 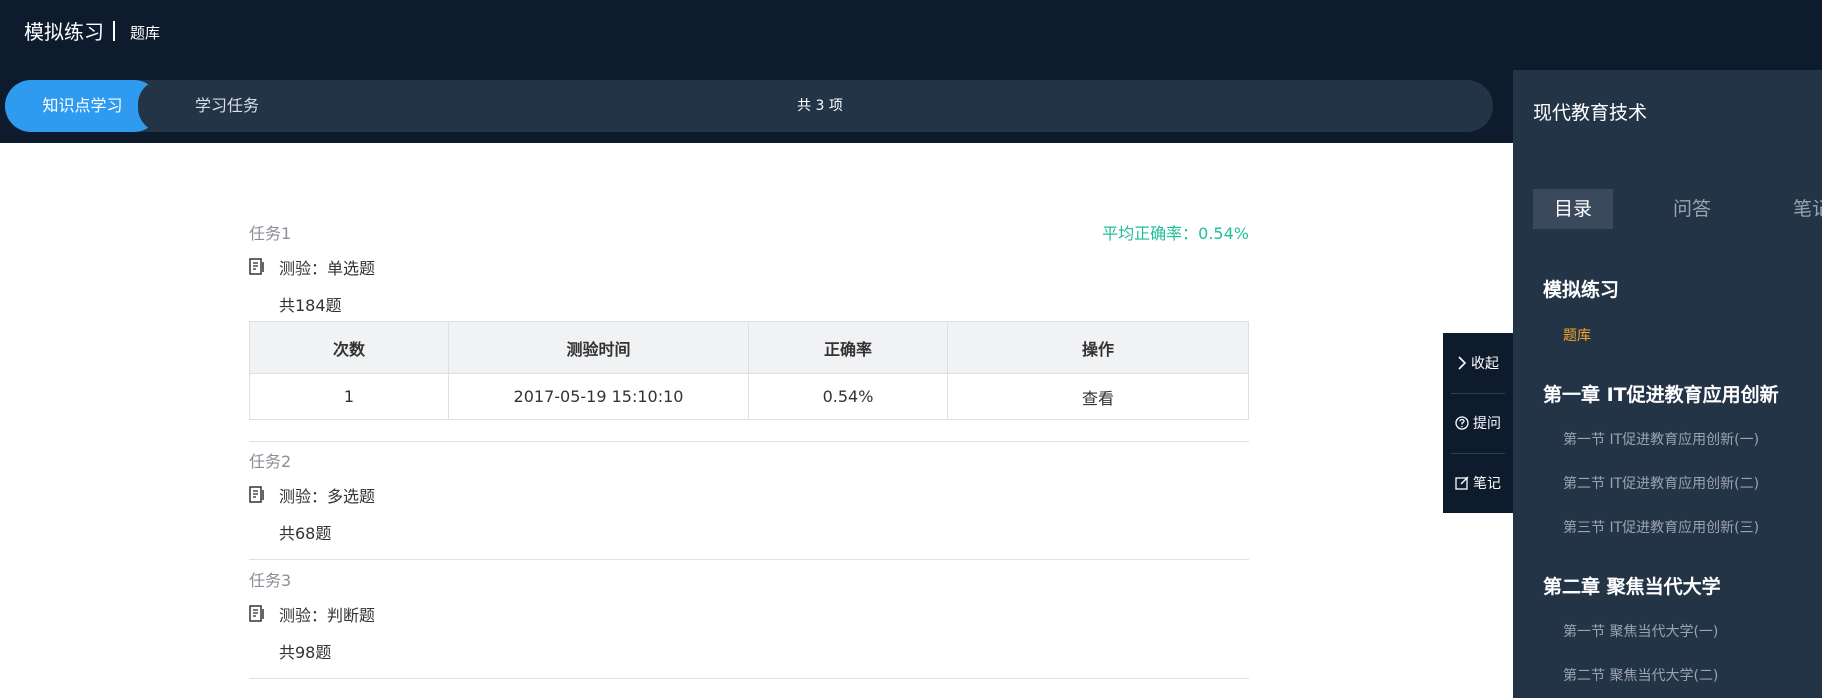 I want to click on tab-knowledge-study: 知识点学习, so click(x=82, y=106).